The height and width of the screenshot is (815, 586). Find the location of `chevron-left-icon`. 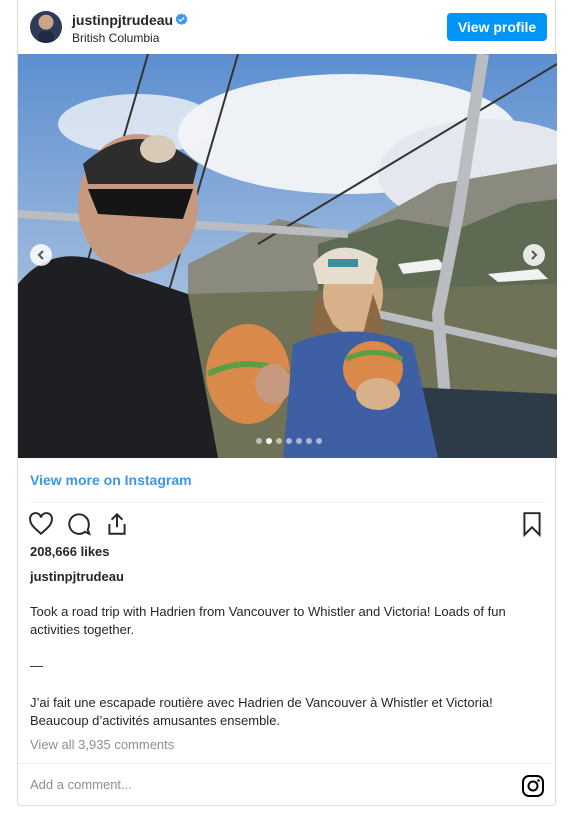

chevron-left-icon is located at coordinates (40, 255).